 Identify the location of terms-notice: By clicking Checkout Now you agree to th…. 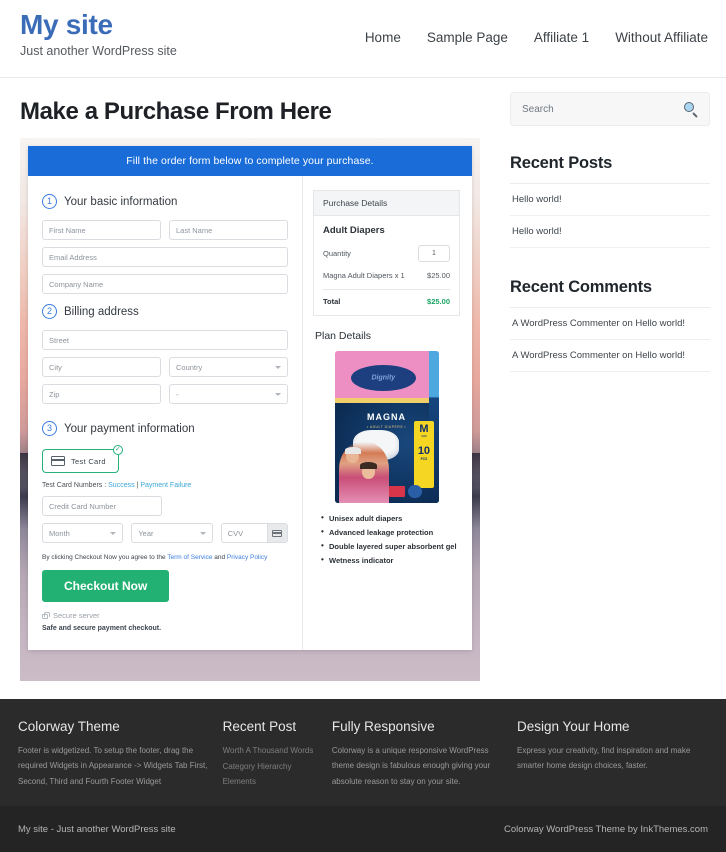
(165, 557).